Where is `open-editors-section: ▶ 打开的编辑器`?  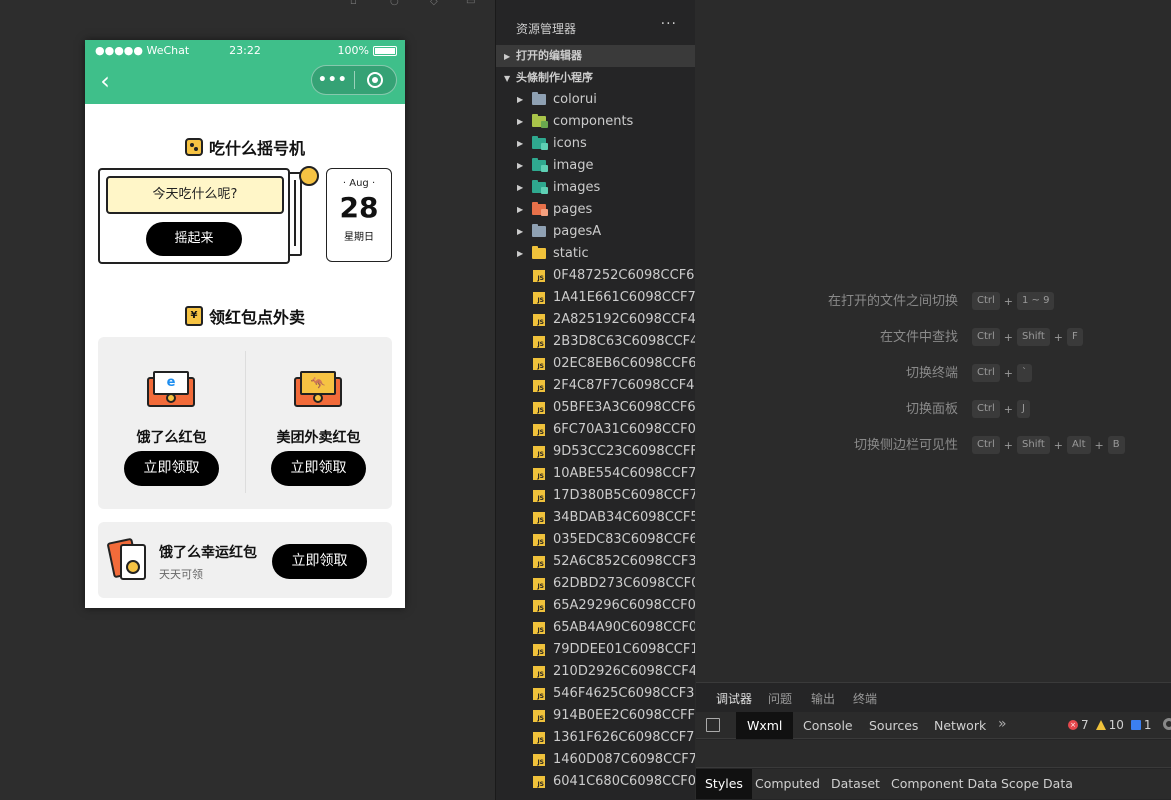 open-editors-section: ▶ 打开的编辑器 is located at coordinates (595, 56).